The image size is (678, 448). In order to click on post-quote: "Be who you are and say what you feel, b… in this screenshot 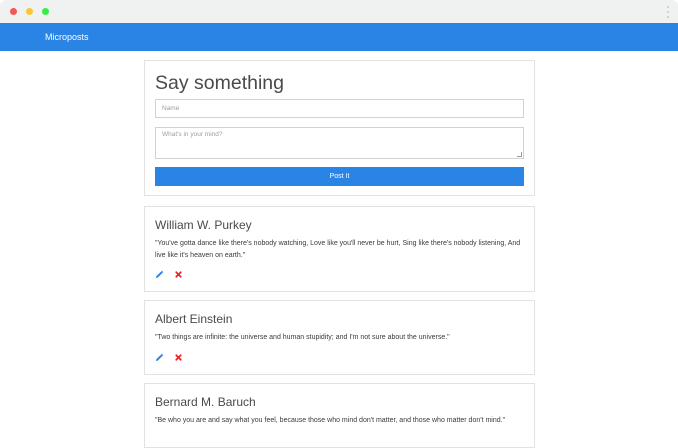, I will do `click(330, 420)`.